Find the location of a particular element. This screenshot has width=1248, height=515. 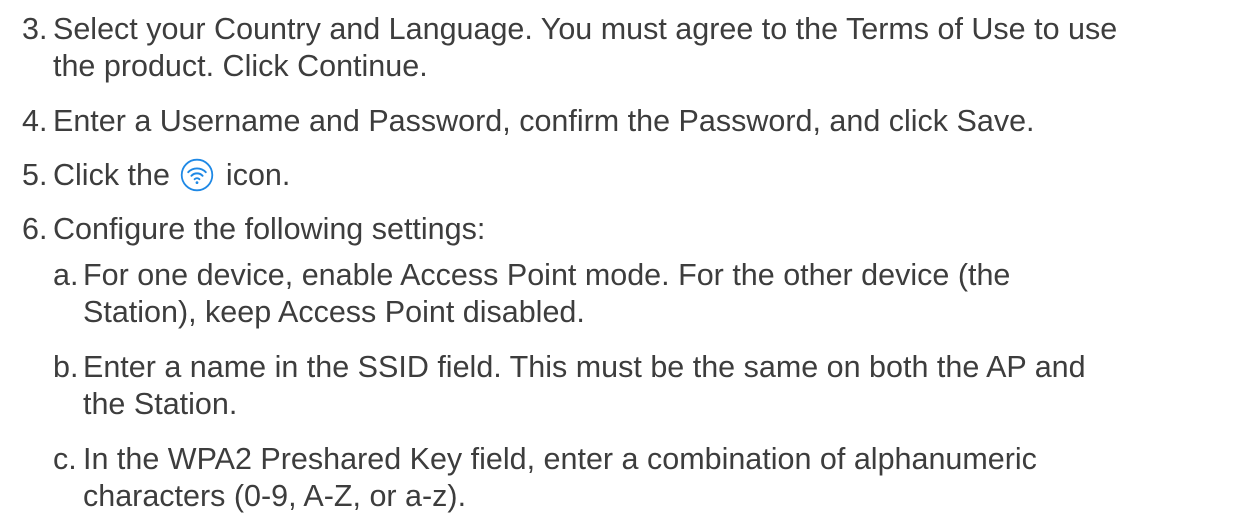

step-6: 6. Configure the following settings: is located at coordinates (629, 229).